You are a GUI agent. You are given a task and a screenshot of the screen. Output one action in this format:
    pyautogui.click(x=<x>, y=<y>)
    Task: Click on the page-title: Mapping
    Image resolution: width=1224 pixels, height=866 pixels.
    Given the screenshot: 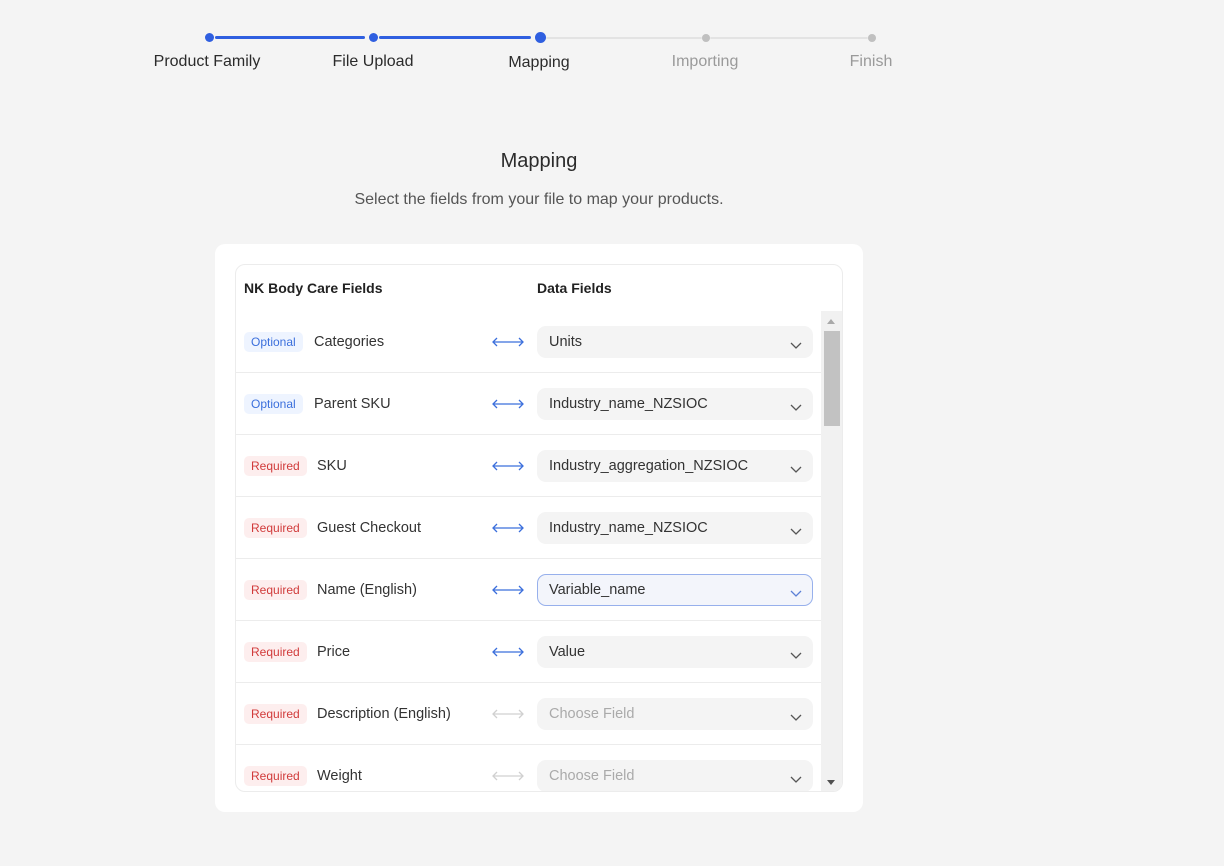 What is the action you would take?
    pyautogui.click(x=539, y=161)
    